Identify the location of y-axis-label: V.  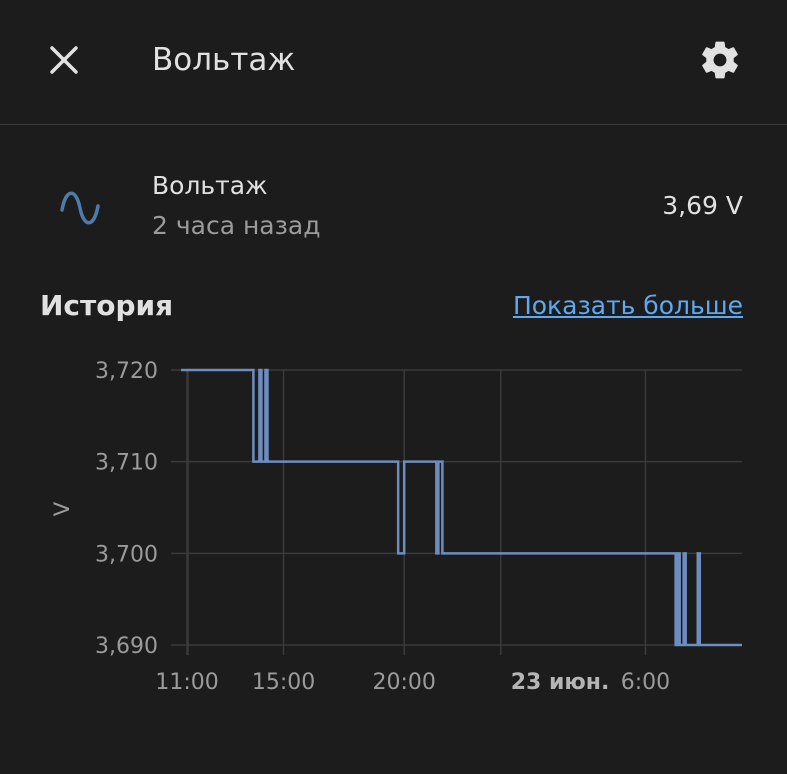
(62, 508).